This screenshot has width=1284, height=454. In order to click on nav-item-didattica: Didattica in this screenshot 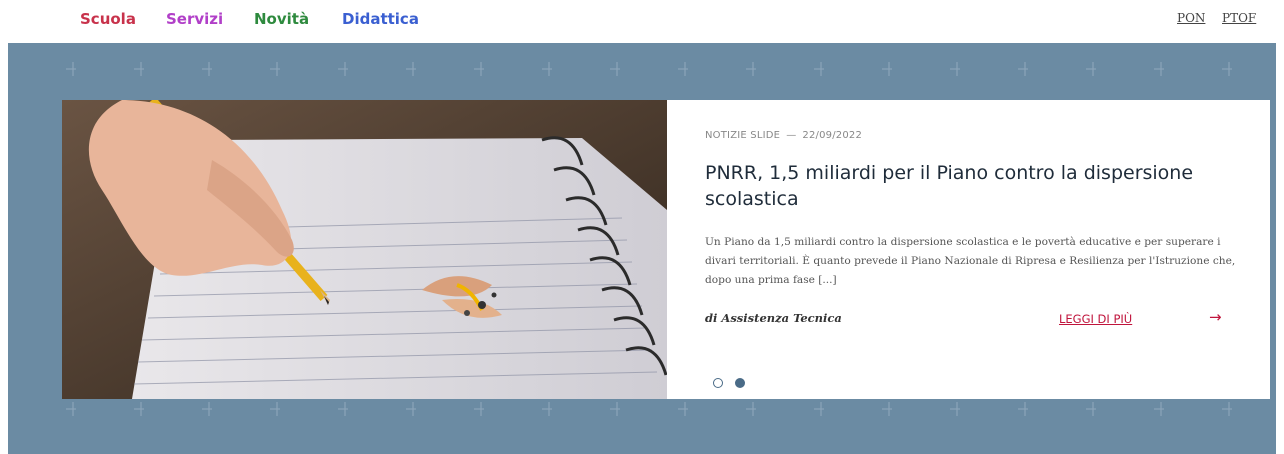, I will do `click(380, 19)`.